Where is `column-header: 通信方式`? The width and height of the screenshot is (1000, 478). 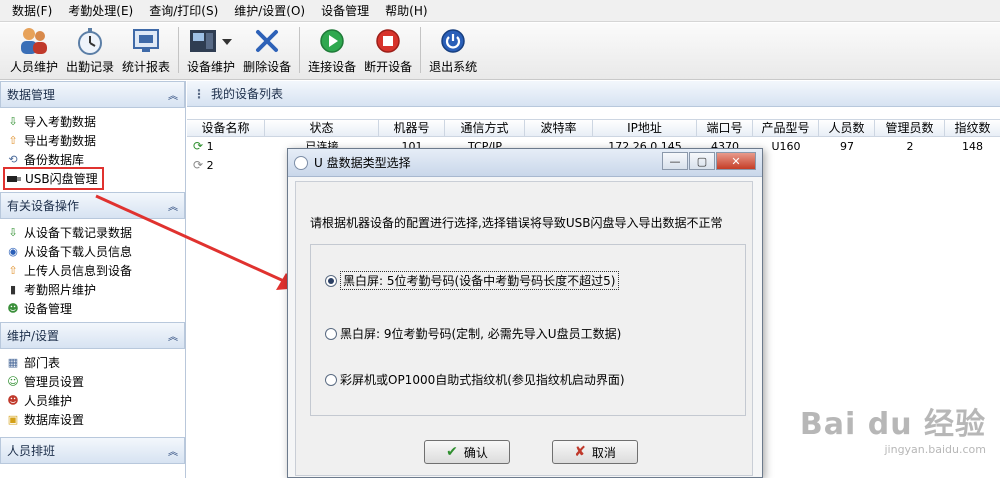 column-header: 通信方式 is located at coordinates (485, 128).